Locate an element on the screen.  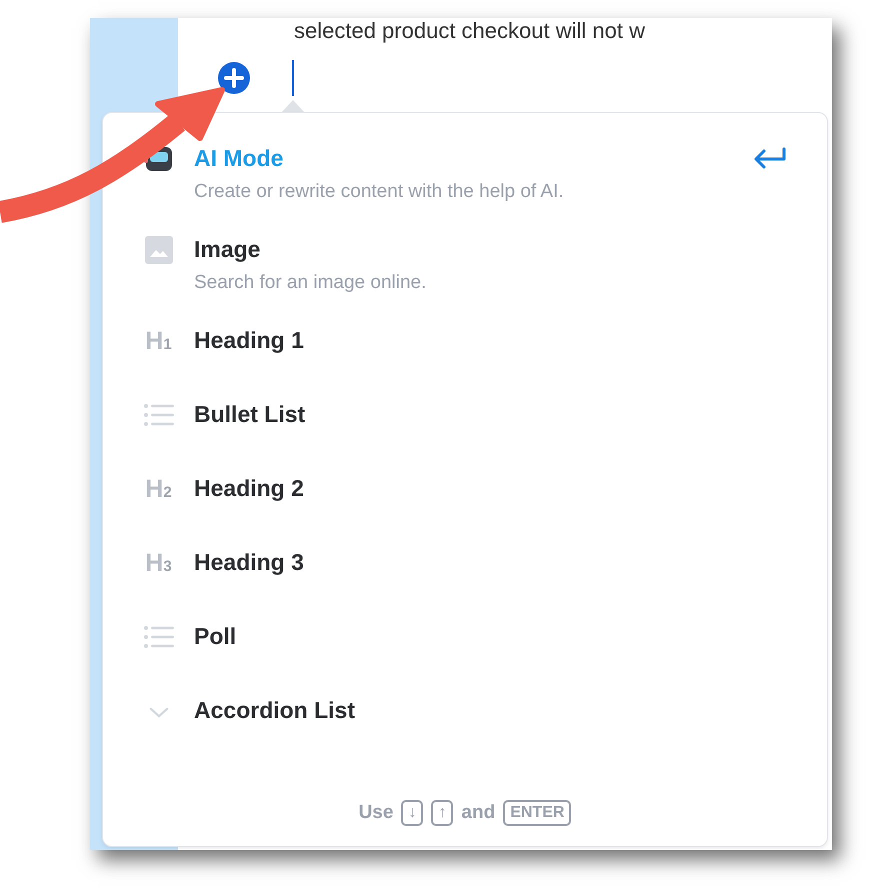
item-title: Heading 2 is located at coordinates (249, 488).